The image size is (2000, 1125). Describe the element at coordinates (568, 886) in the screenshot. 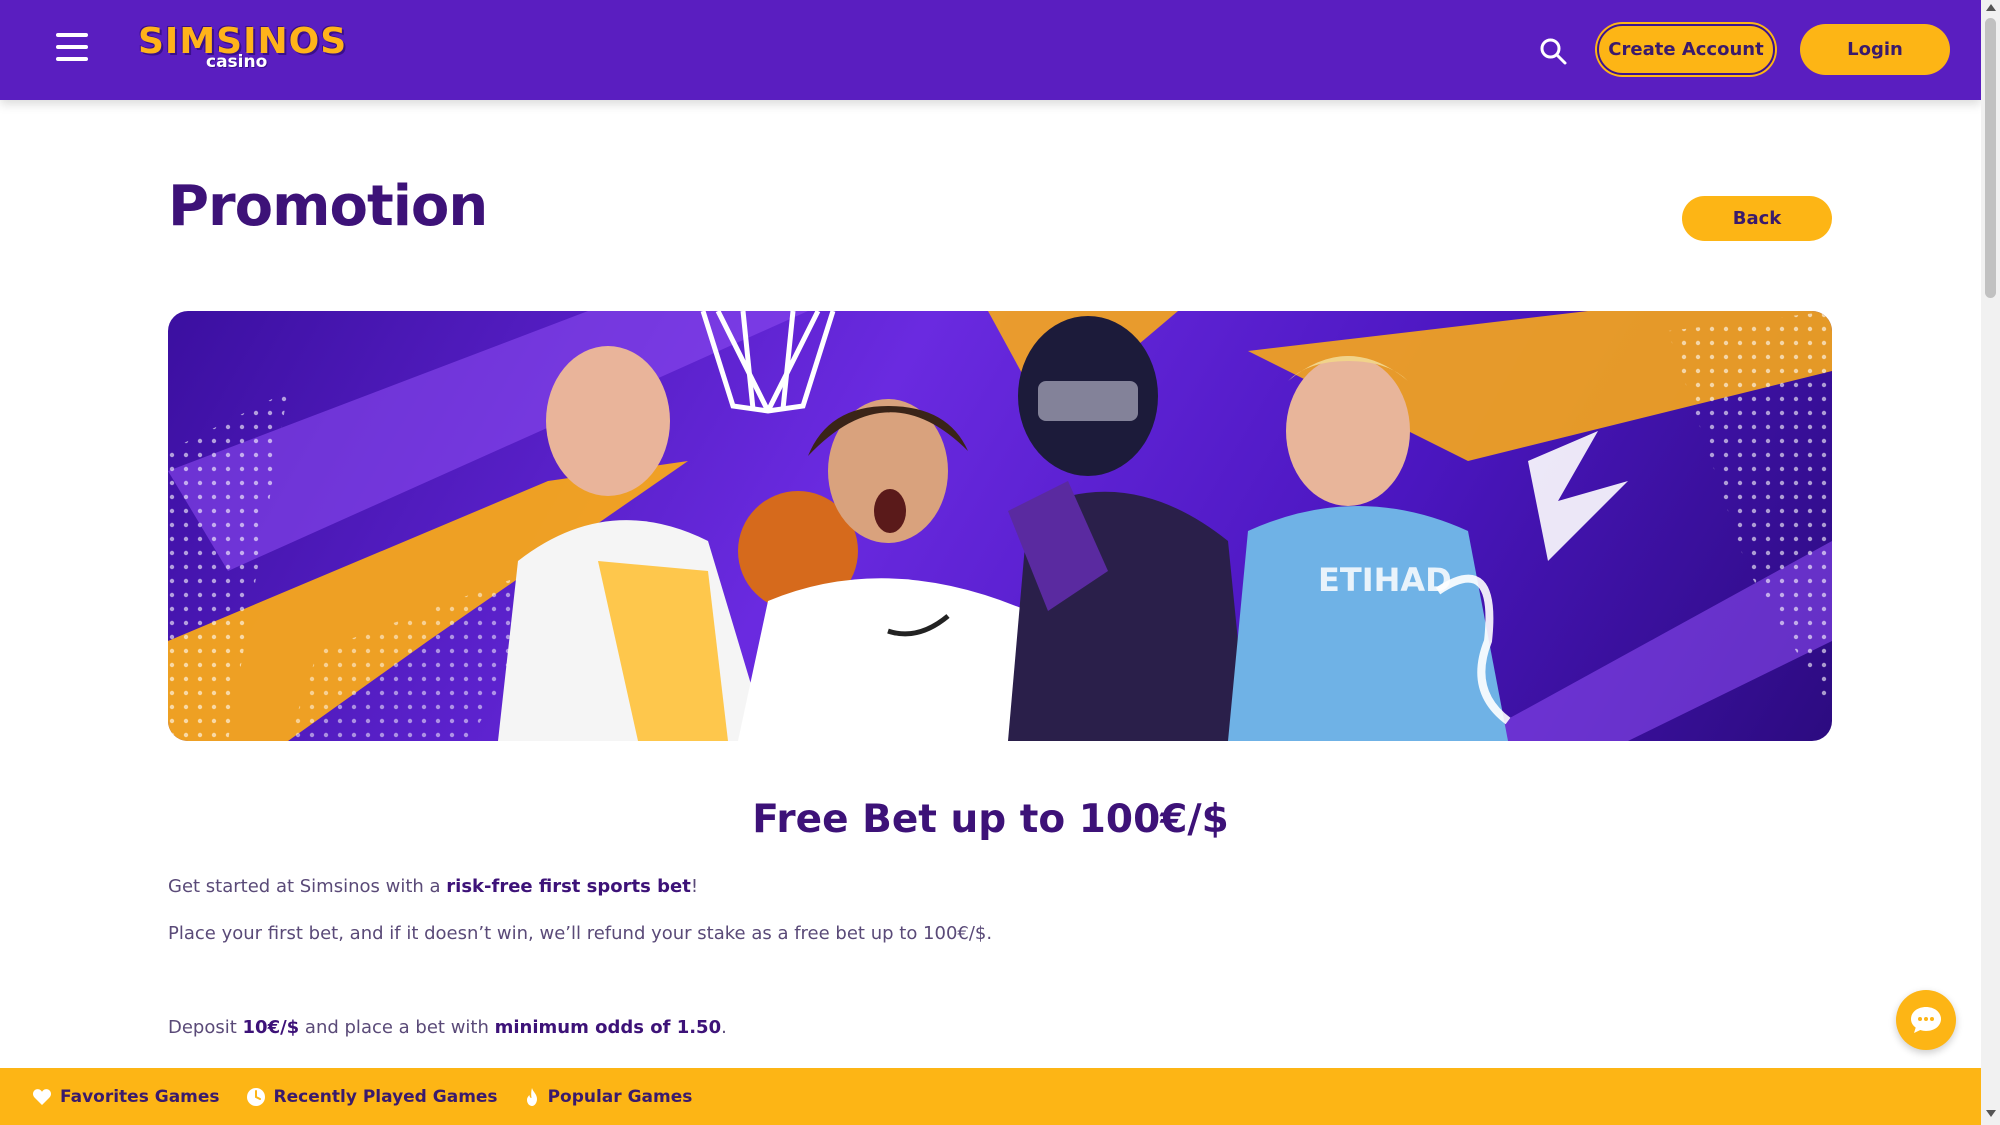

I see `promo-p1-highlight: risk-free first sports bet` at that location.